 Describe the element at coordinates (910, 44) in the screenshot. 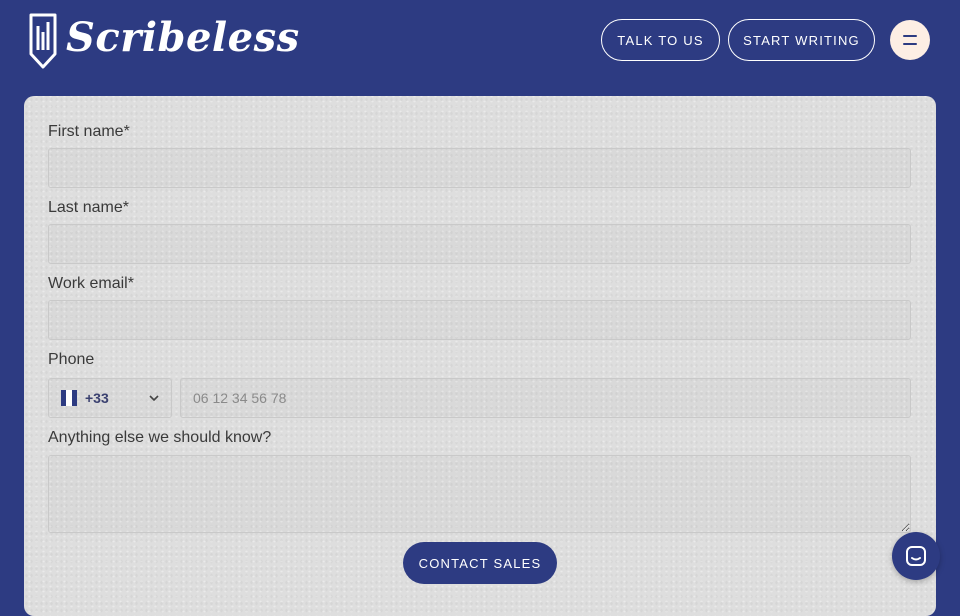

I see `hamburger-menu-icon-bar` at that location.